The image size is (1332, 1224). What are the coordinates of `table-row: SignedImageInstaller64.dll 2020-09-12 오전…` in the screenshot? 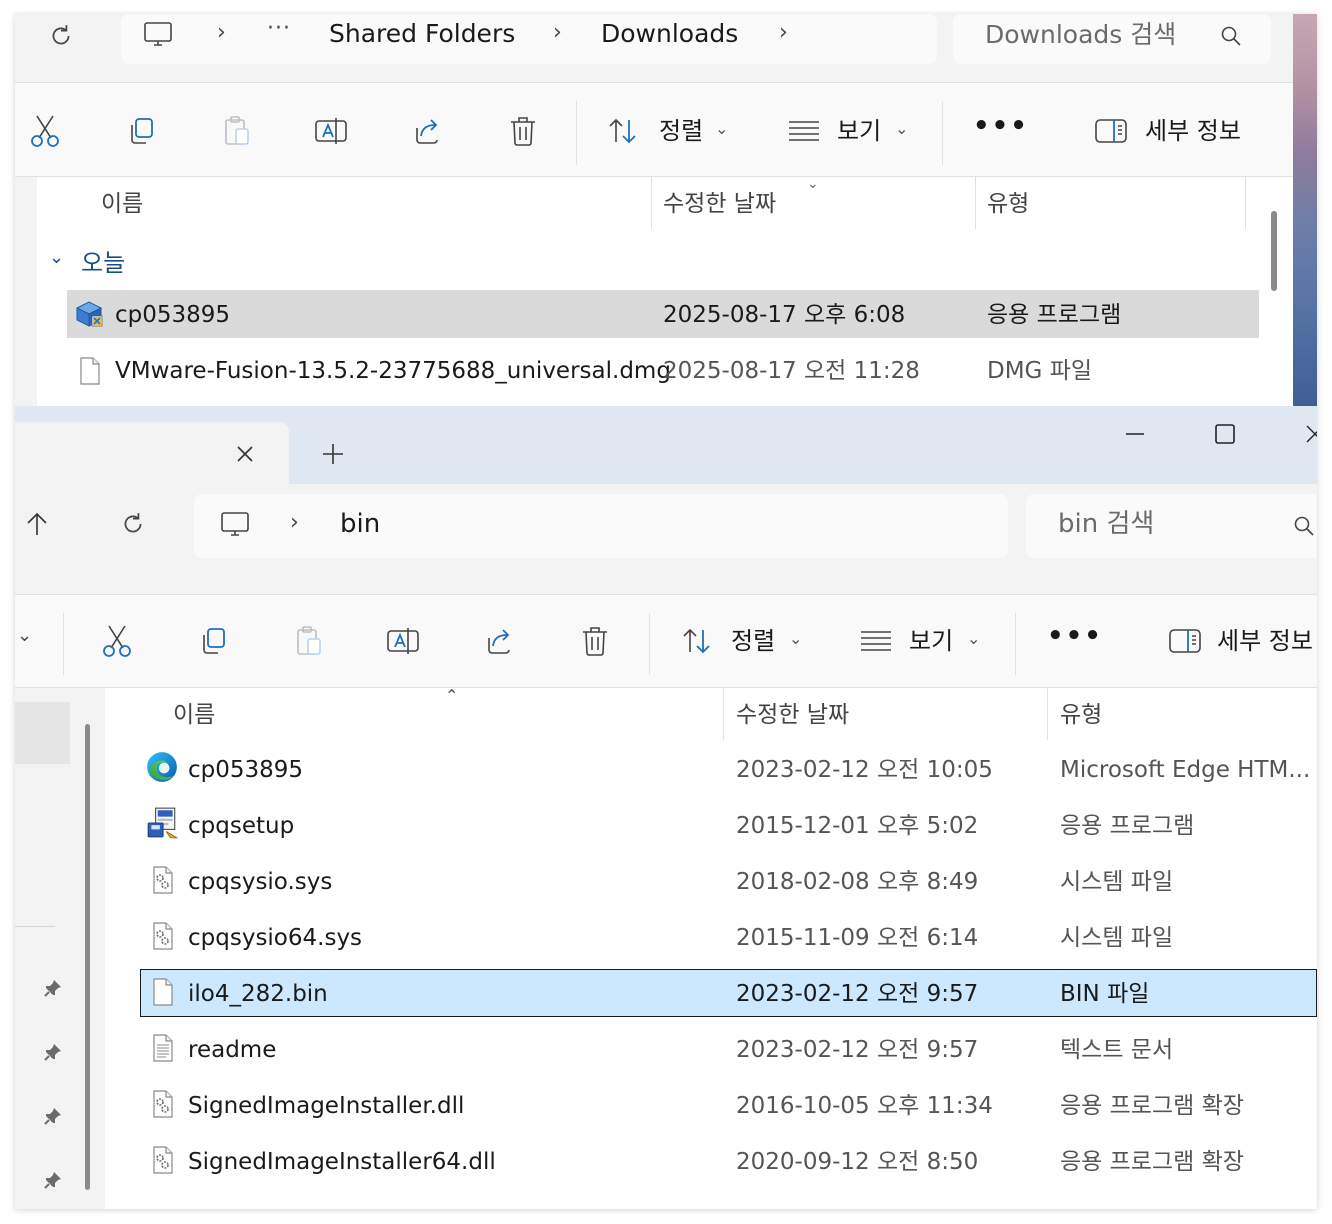 It's located at (728, 1161).